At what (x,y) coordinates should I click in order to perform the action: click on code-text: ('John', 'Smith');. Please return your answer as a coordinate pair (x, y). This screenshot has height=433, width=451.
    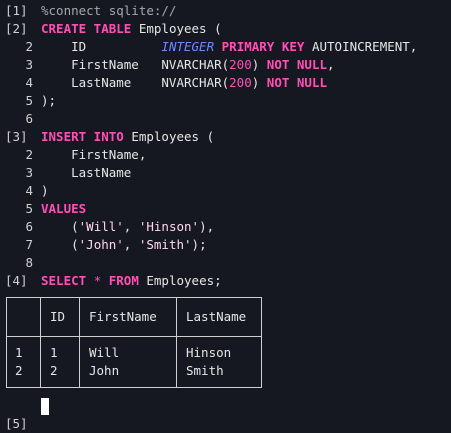
    Looking at the image, I should click on (124, 245).